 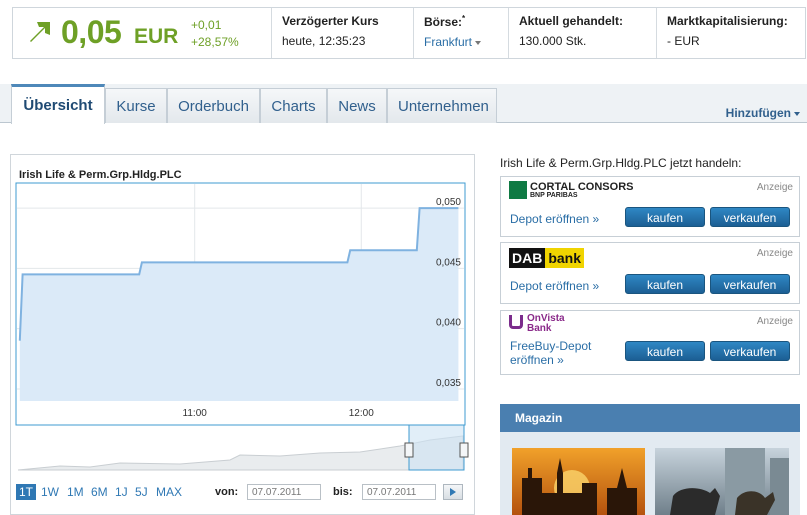 What do you see at coordinates (464, 450) in the screenshot?
I see `navigator-handle-right` at bounding box center [464, 450].